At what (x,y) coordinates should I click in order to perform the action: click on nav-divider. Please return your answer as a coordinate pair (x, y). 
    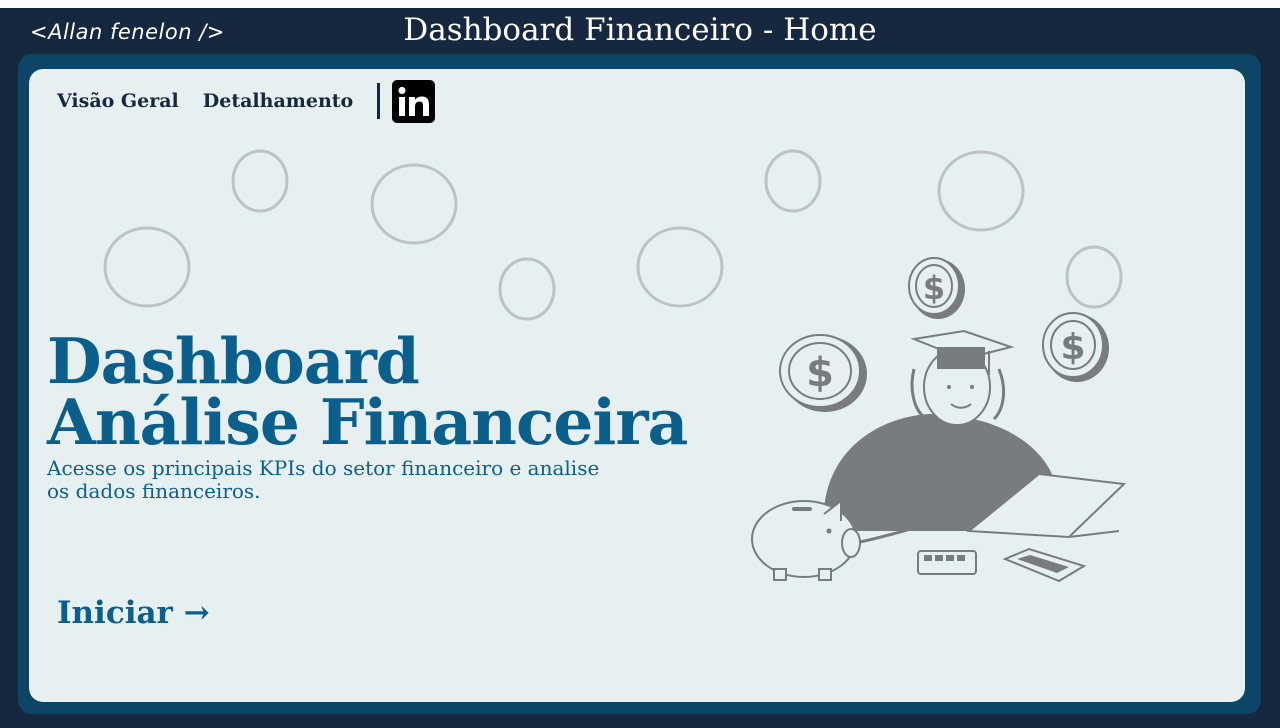
    Looking at the image, I should click on (379, 101).